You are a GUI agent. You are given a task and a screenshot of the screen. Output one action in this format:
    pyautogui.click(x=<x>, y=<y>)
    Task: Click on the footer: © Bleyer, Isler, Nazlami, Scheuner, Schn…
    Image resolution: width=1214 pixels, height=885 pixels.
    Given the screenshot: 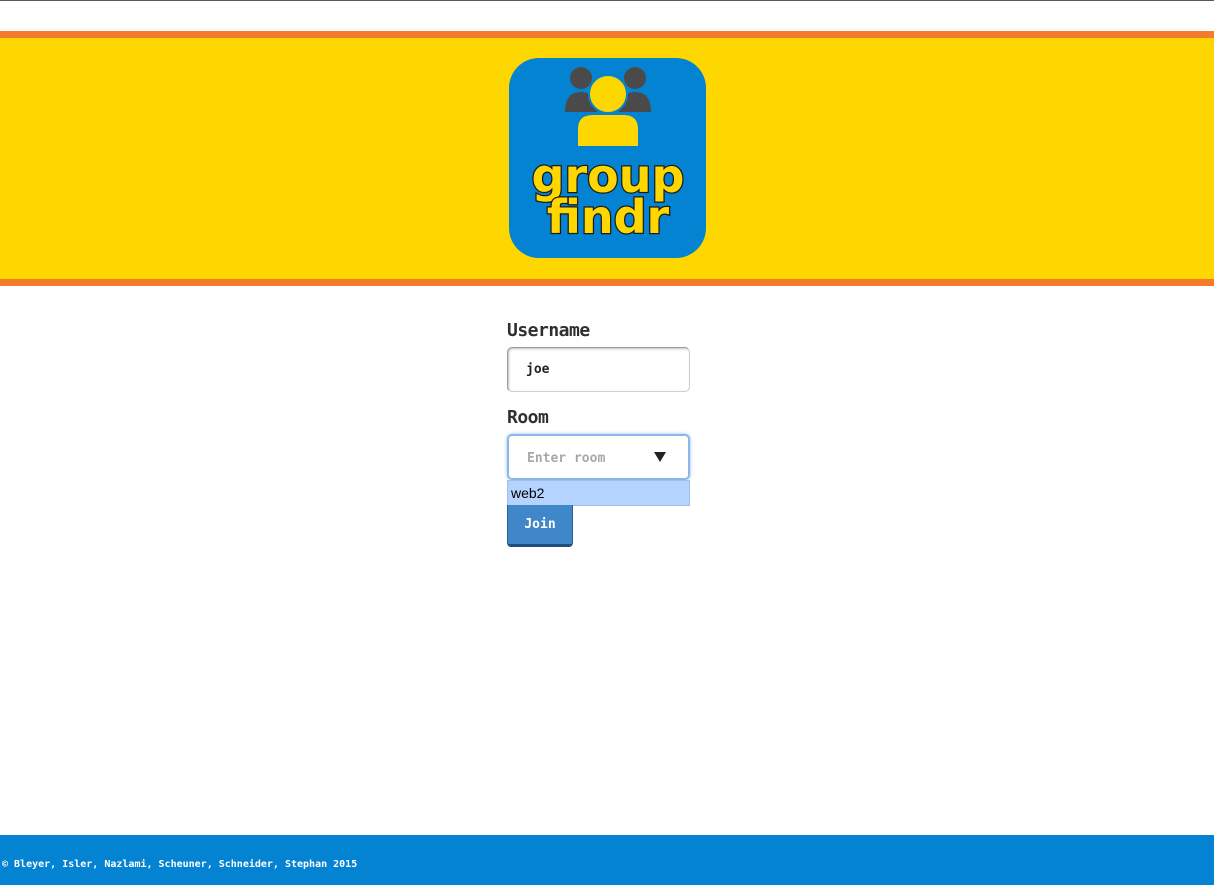 What is the action you would take?
    pyautogui.click(x=607, y=860)
    